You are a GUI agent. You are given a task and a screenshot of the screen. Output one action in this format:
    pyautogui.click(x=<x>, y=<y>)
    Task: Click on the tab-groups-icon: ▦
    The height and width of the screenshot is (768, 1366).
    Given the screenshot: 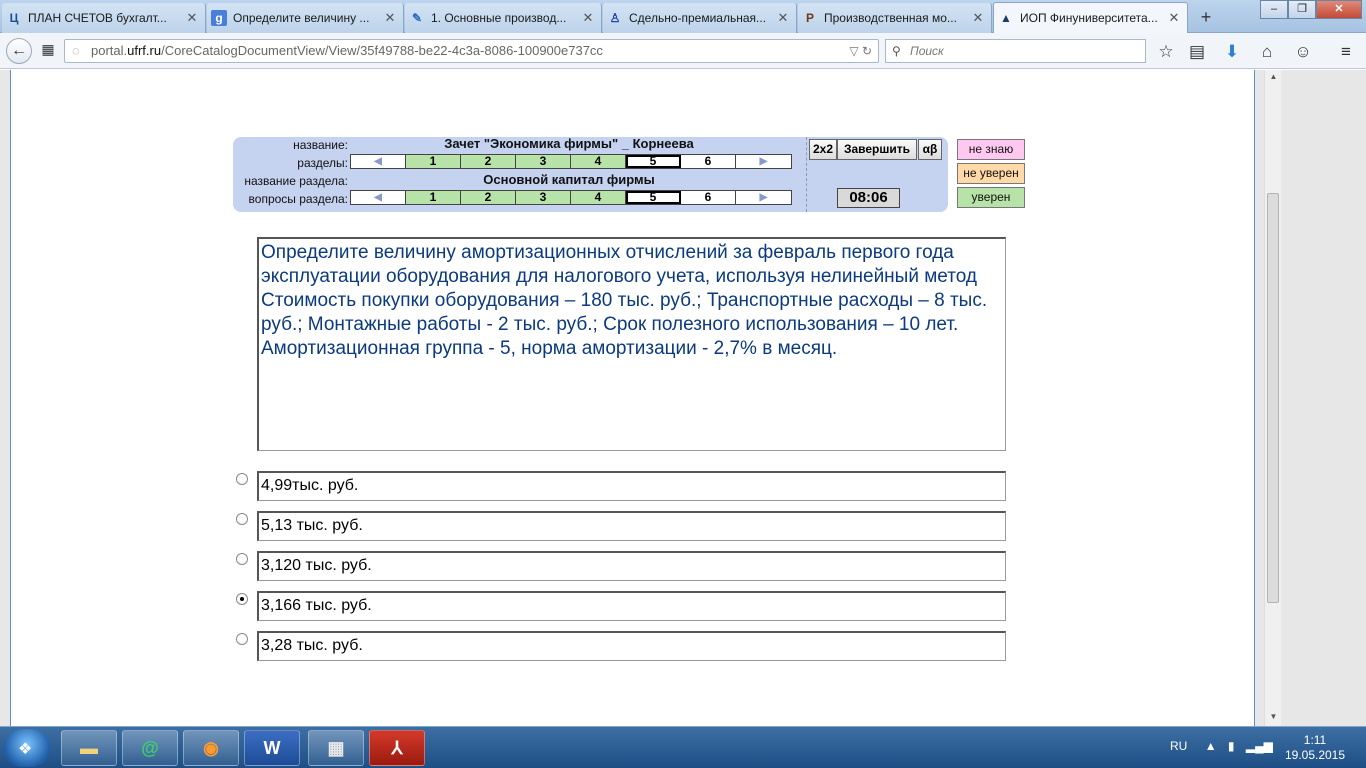 What is the action you would take?
    pyautogui.click(x=48, y=49)
    